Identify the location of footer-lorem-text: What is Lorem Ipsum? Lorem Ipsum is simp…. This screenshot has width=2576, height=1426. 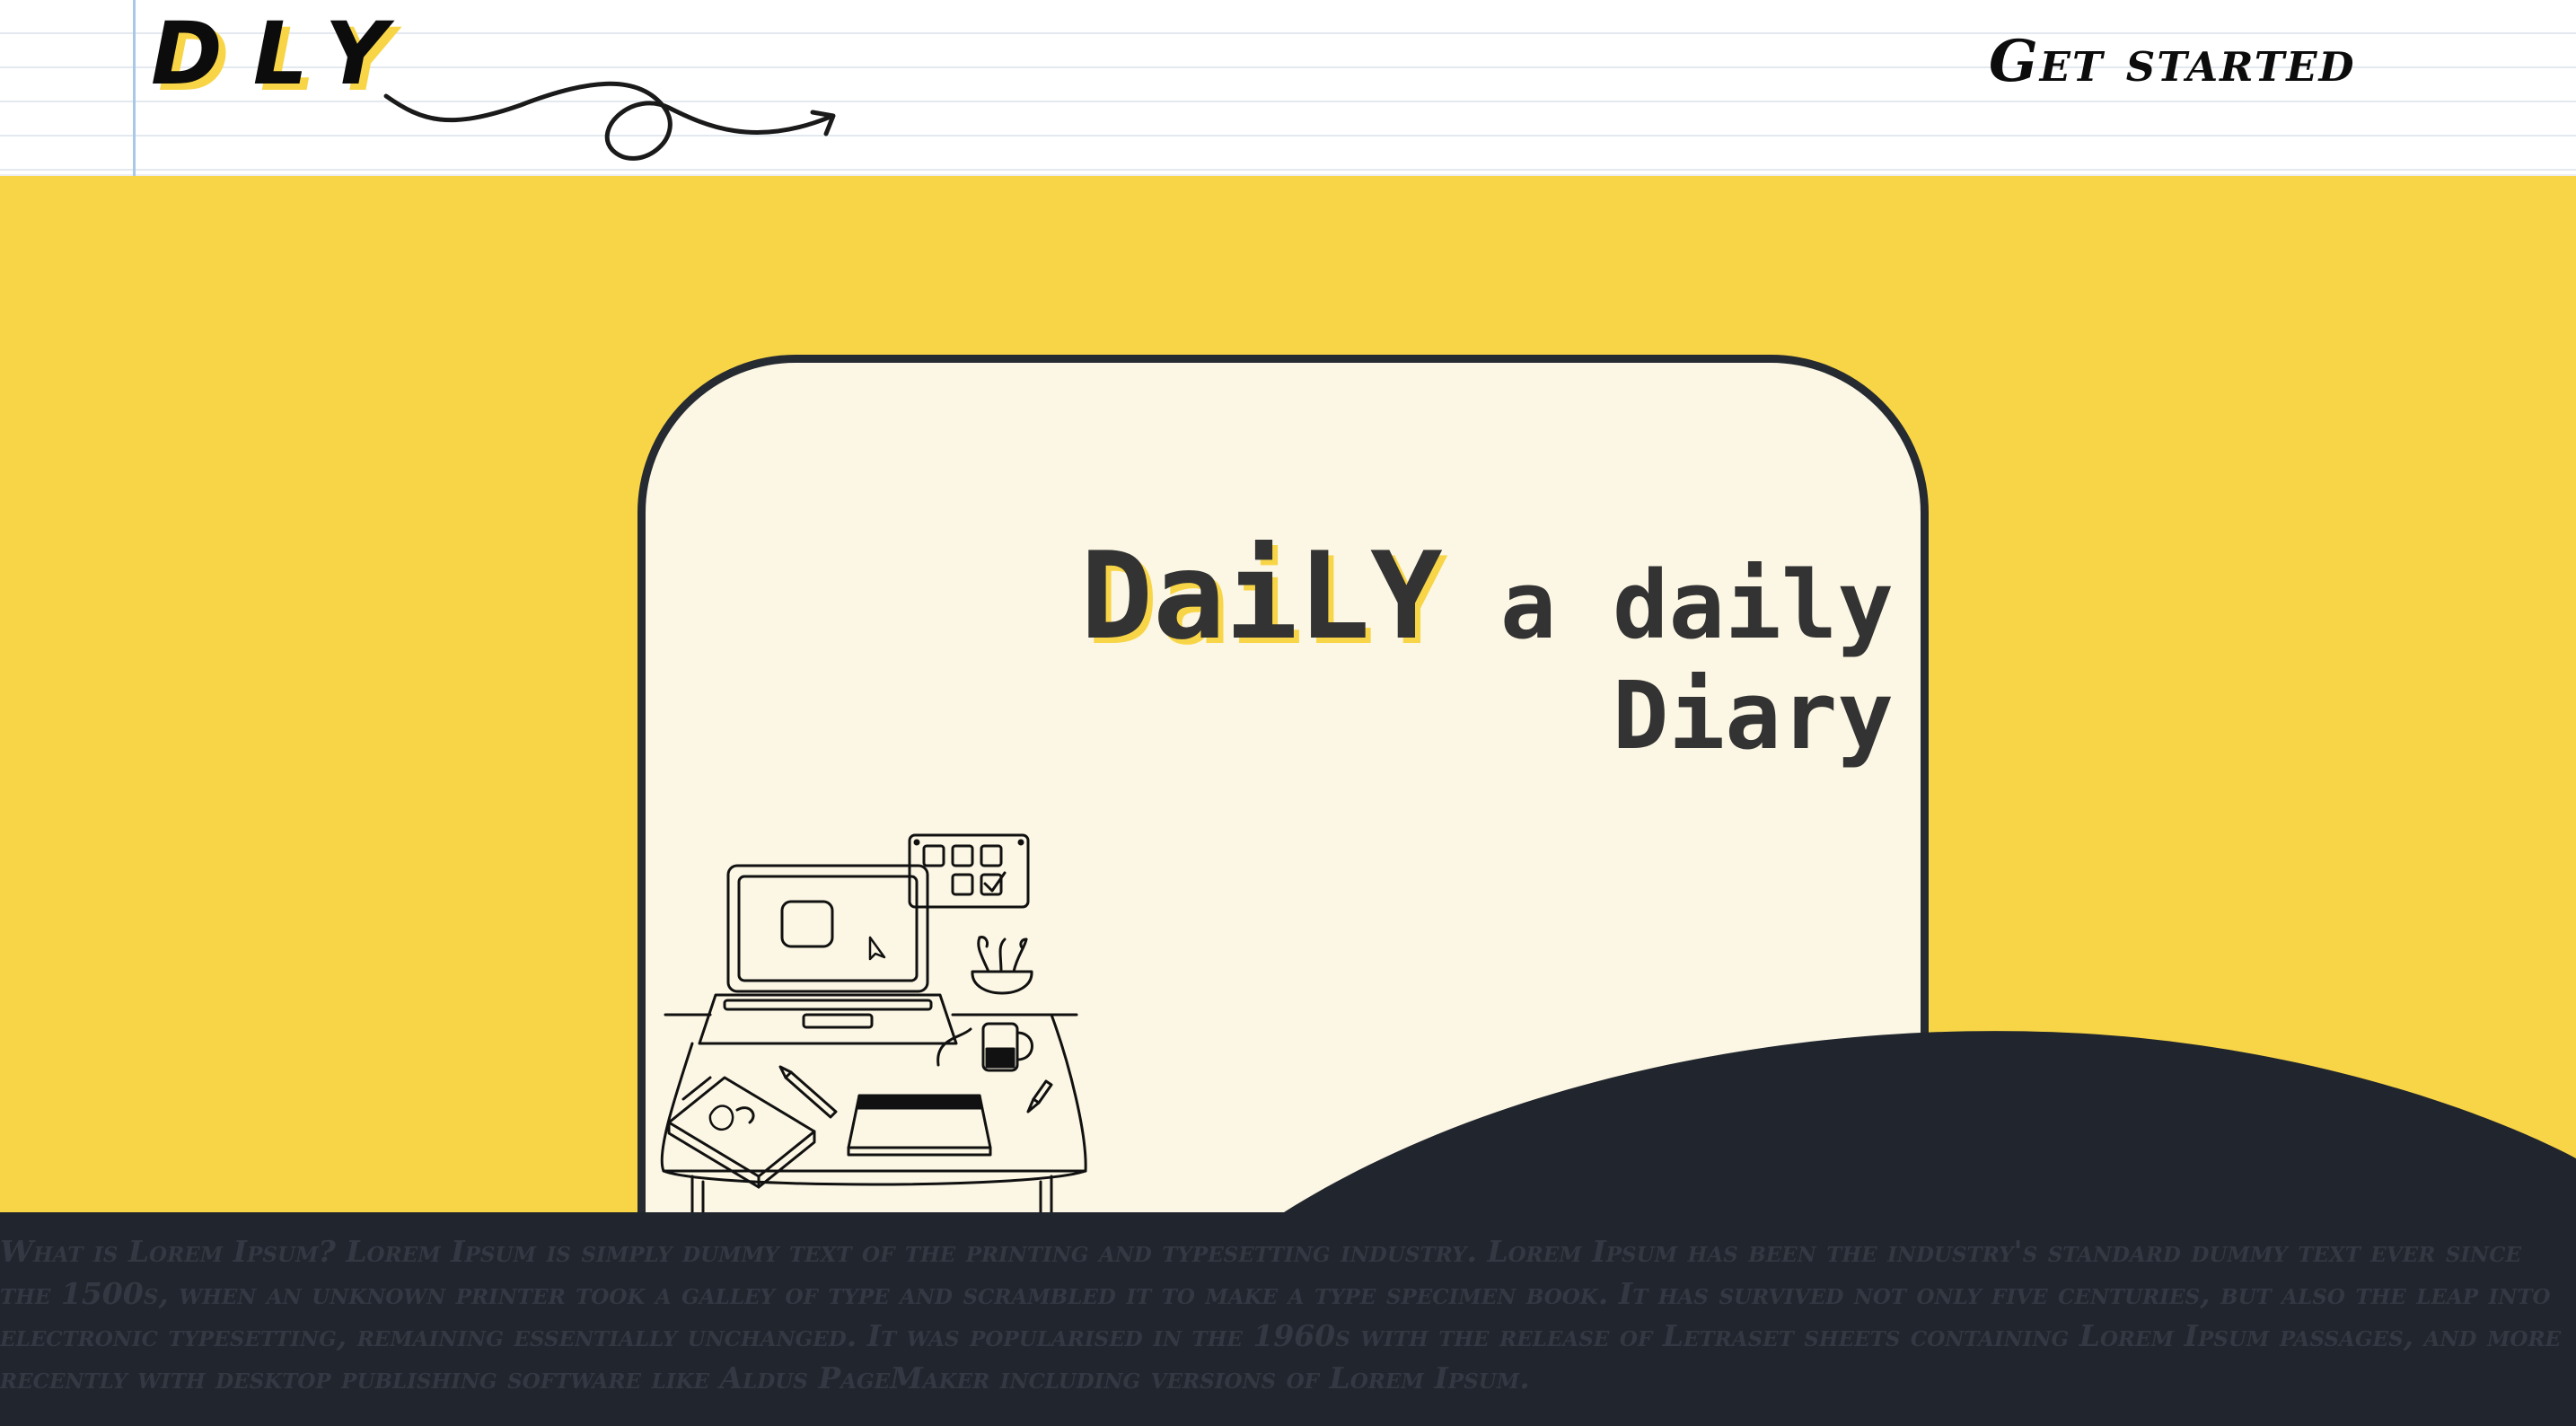
(1281, 1314).